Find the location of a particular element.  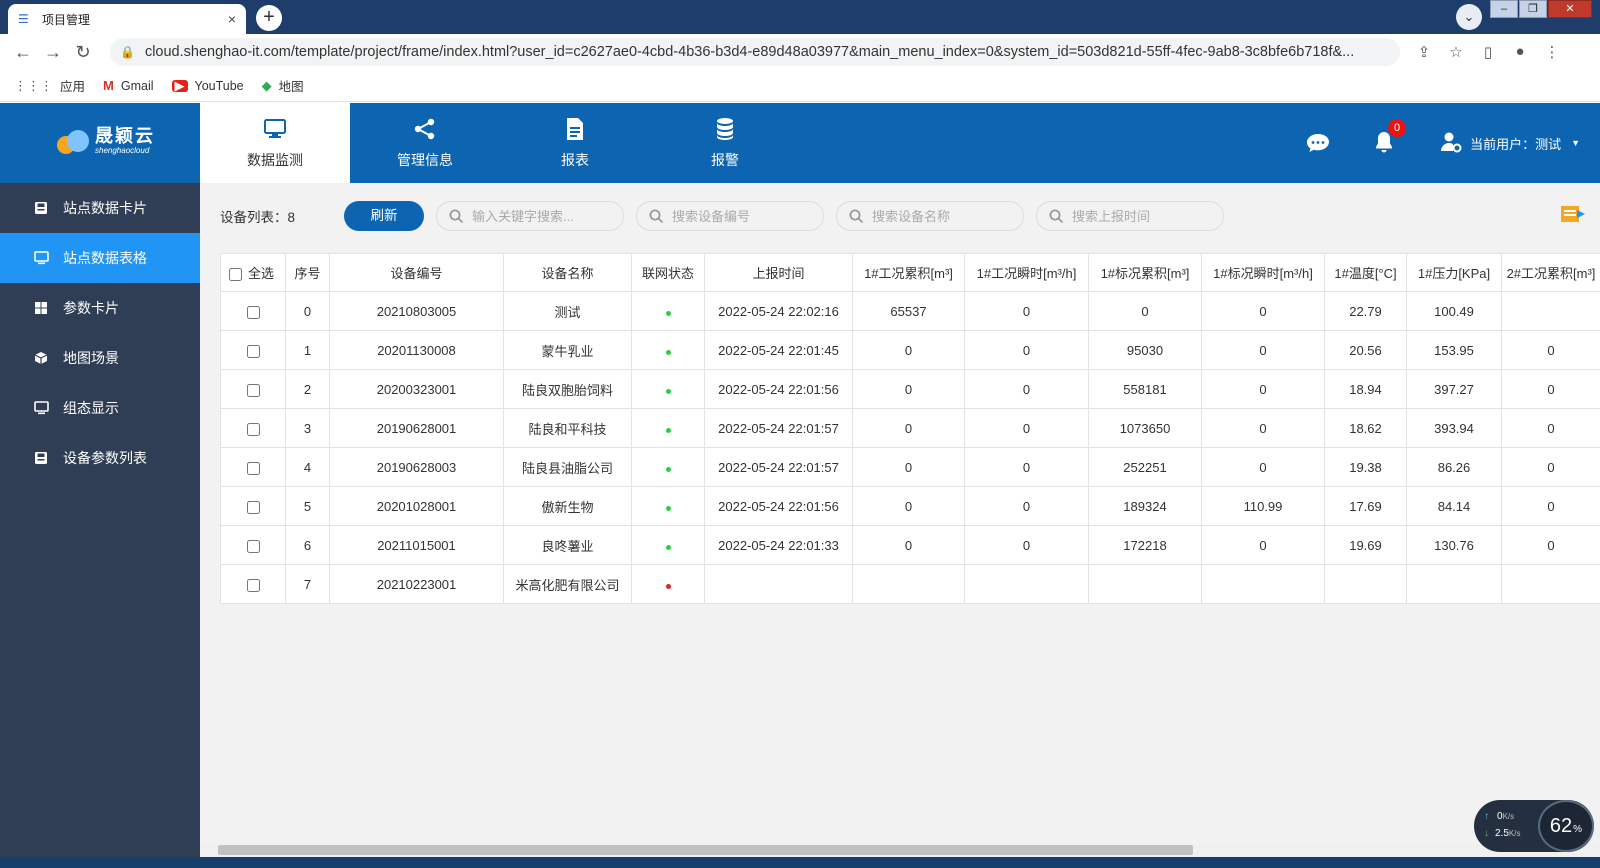

refresh-button: 刷新 is located at coordinates (384, 216).